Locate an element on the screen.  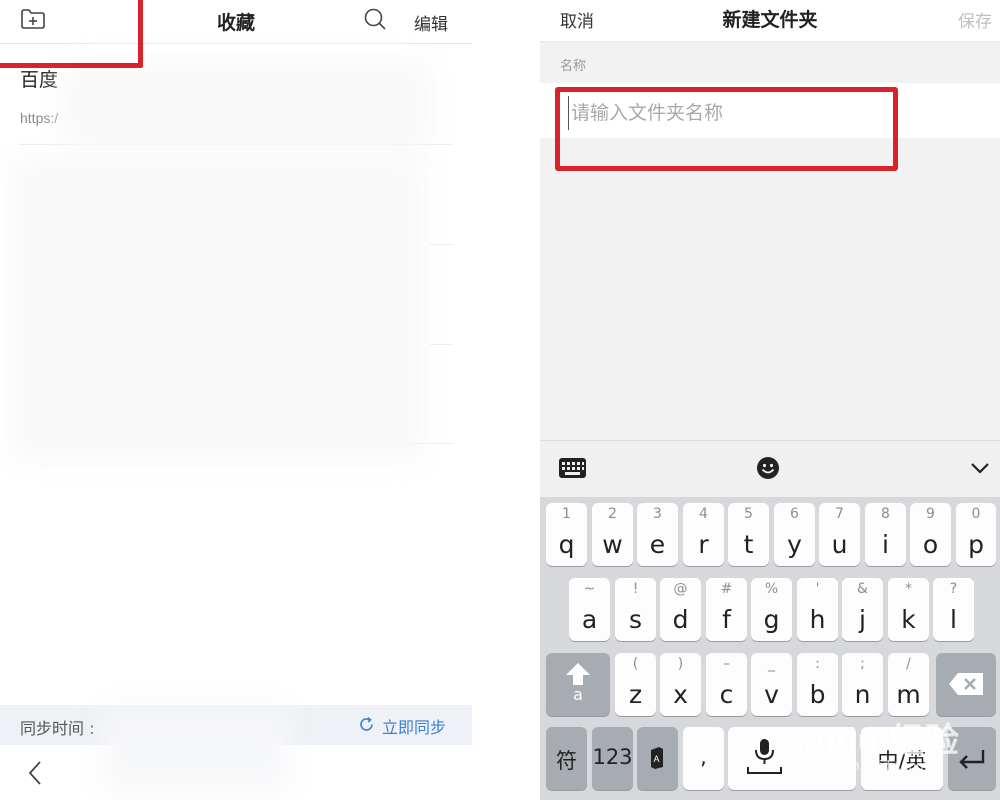
keyboard-key: 6y is located at coordinates (794, 534).